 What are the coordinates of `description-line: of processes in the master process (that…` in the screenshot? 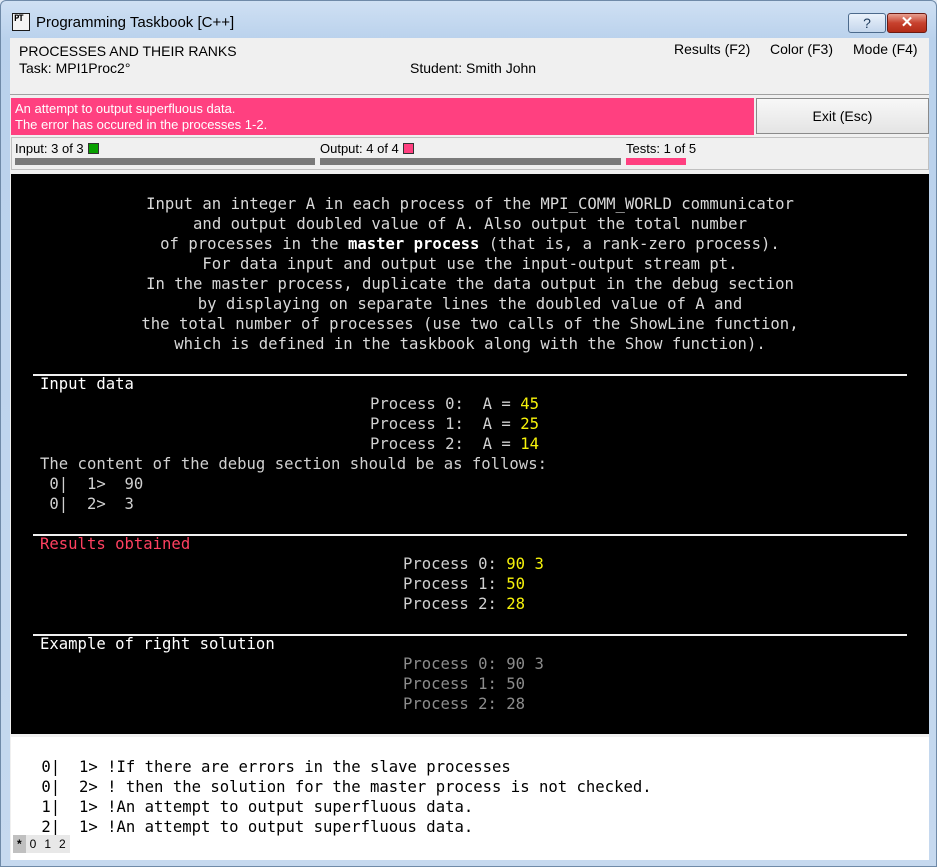 It's located at (470, 244).